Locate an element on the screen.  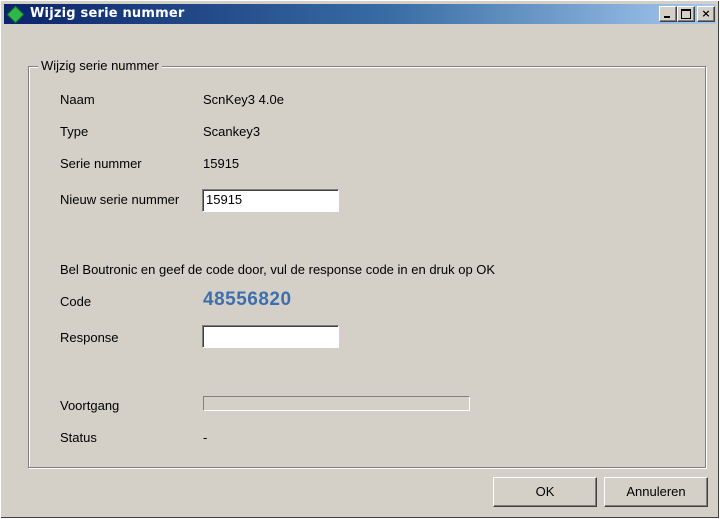
green-diamond-icon is located at coordinates (15, 14).